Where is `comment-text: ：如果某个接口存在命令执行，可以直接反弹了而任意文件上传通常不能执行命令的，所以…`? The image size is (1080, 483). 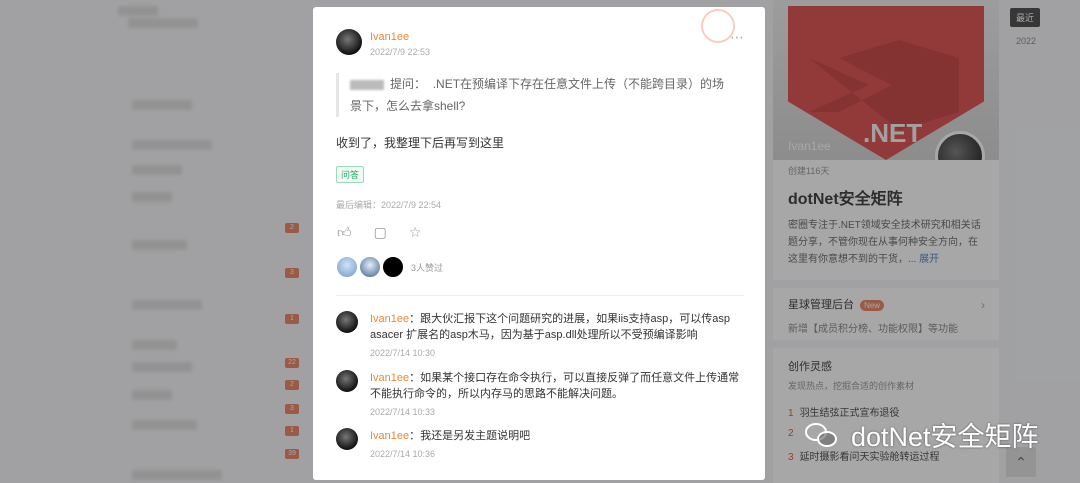
comment-text: ：如果某个接口存在命令执行，可以直接反弹了而任意文件上传通常不能执行命令的，所以… is located at coordinates (555, 386).